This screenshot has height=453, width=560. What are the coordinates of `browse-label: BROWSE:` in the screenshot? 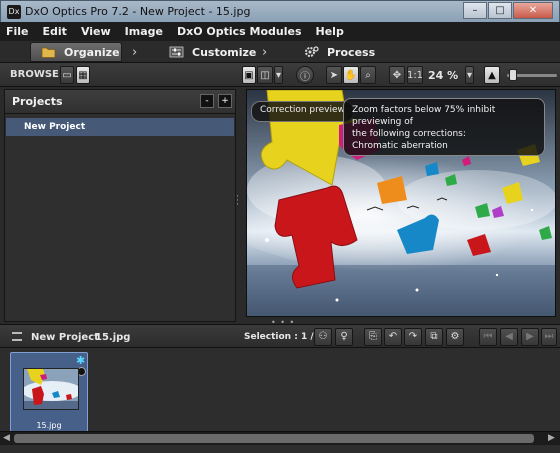 It's located at (36, 74).